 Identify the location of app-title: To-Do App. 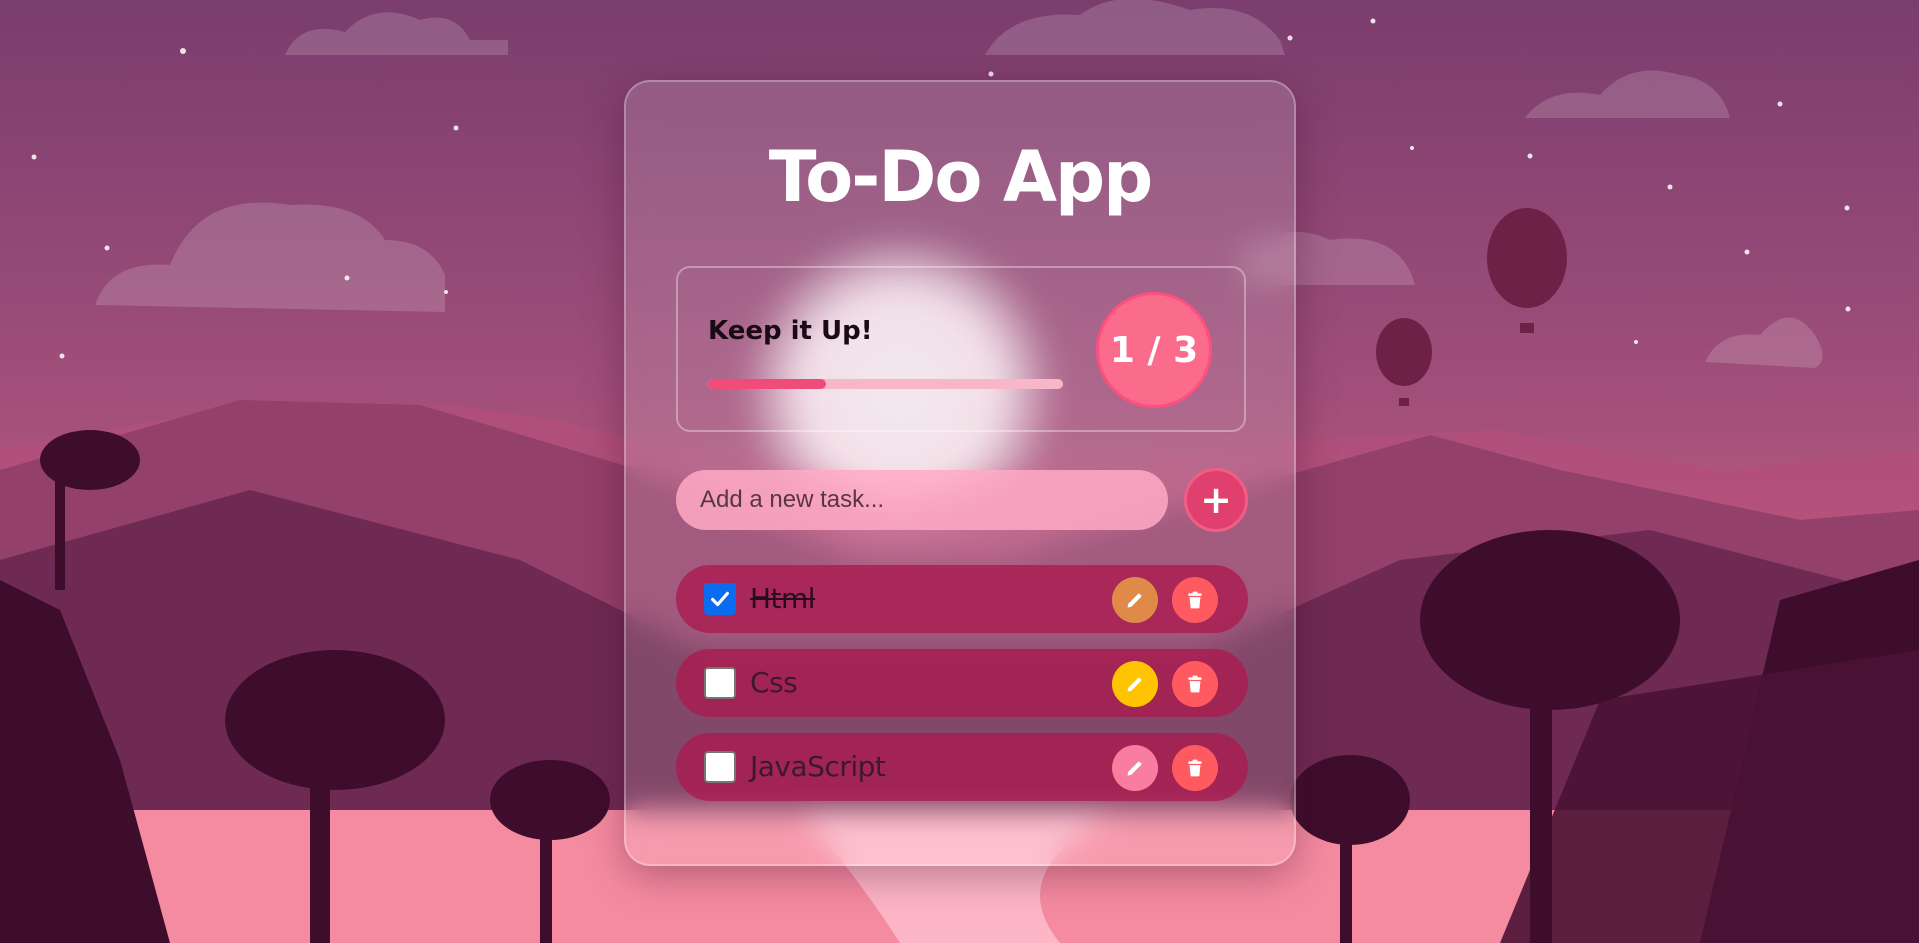
(961, 177).